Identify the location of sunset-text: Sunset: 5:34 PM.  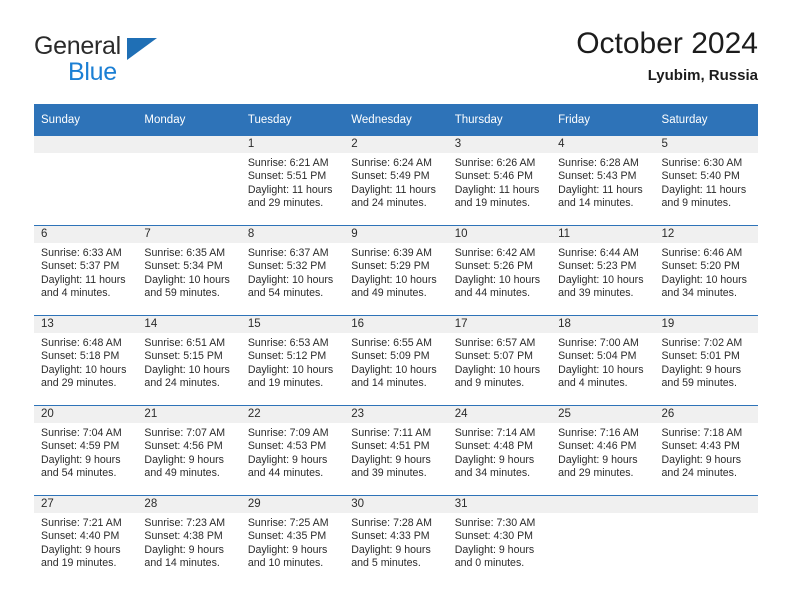
(183, 266).